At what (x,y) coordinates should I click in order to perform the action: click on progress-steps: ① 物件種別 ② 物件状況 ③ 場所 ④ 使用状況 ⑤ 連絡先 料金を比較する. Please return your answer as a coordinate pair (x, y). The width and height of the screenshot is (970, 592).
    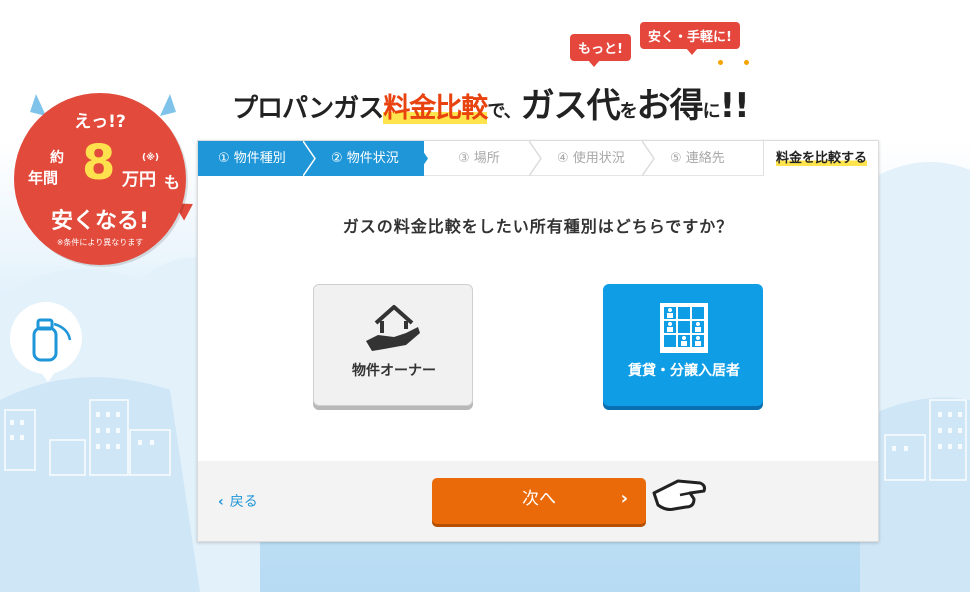
    Looking at the image, I should click on (538, 158).